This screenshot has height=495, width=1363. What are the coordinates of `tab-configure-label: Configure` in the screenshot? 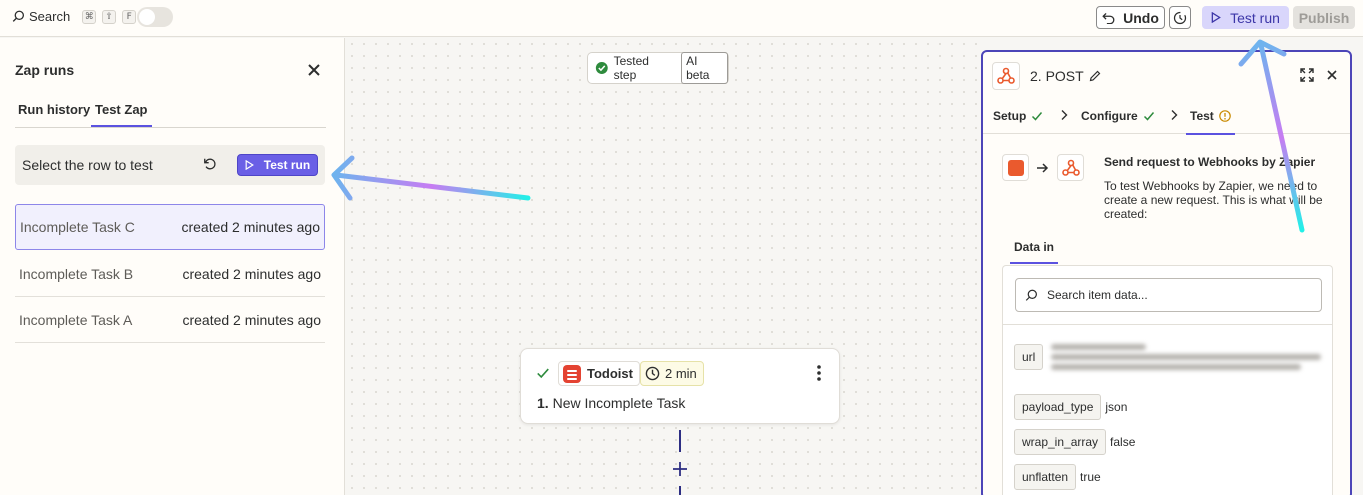 It's located at (1109, 116).